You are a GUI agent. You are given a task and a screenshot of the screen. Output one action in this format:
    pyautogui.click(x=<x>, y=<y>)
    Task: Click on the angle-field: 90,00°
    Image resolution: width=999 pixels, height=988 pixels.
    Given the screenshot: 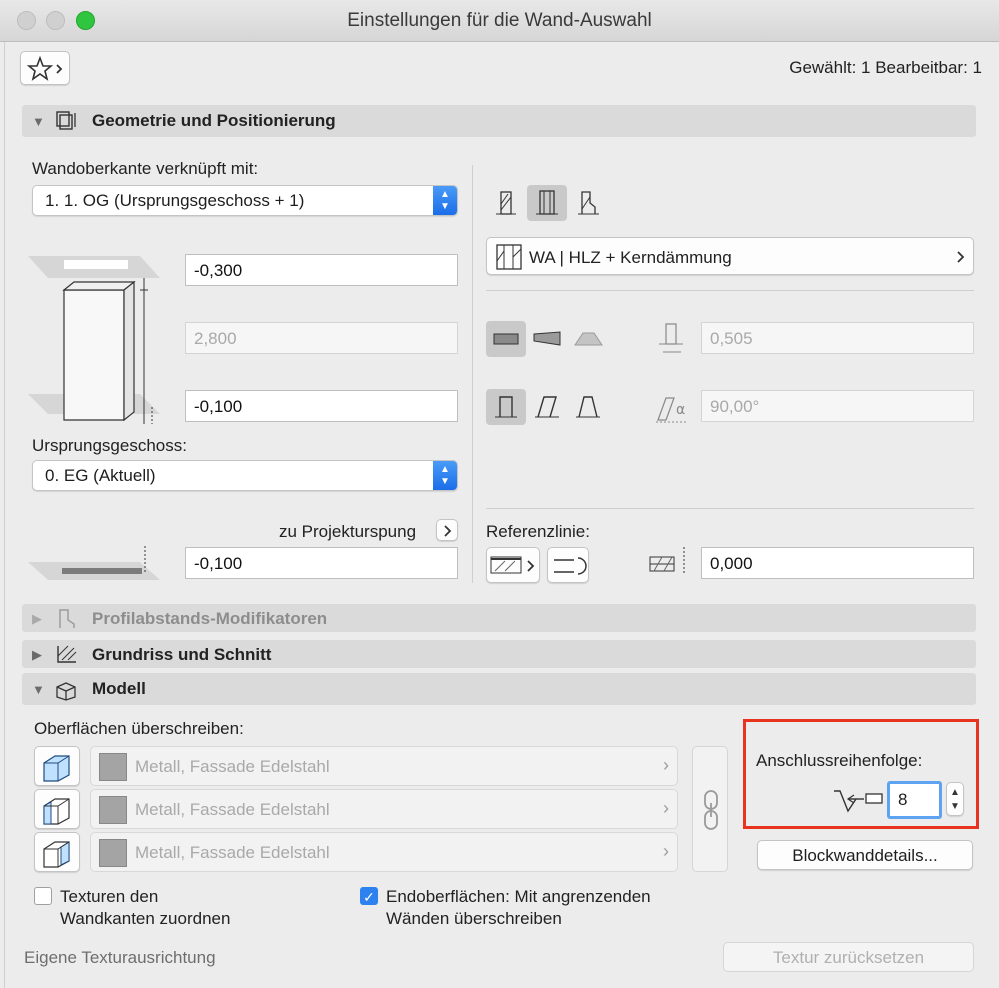 What is the action you would take?
    pyautogui.click(x=837, y=406)
    